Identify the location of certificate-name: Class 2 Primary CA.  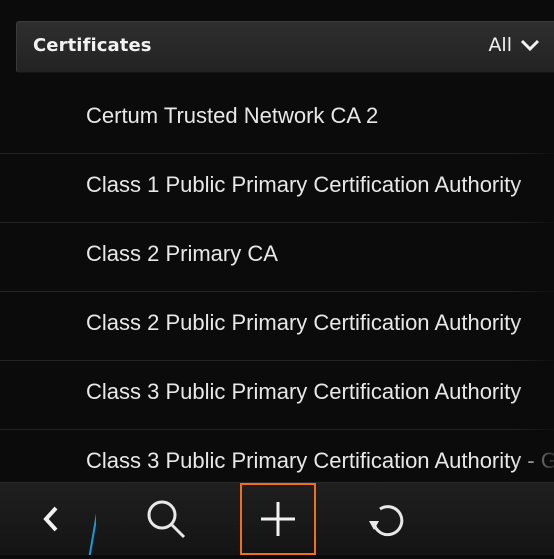
(182, 253).